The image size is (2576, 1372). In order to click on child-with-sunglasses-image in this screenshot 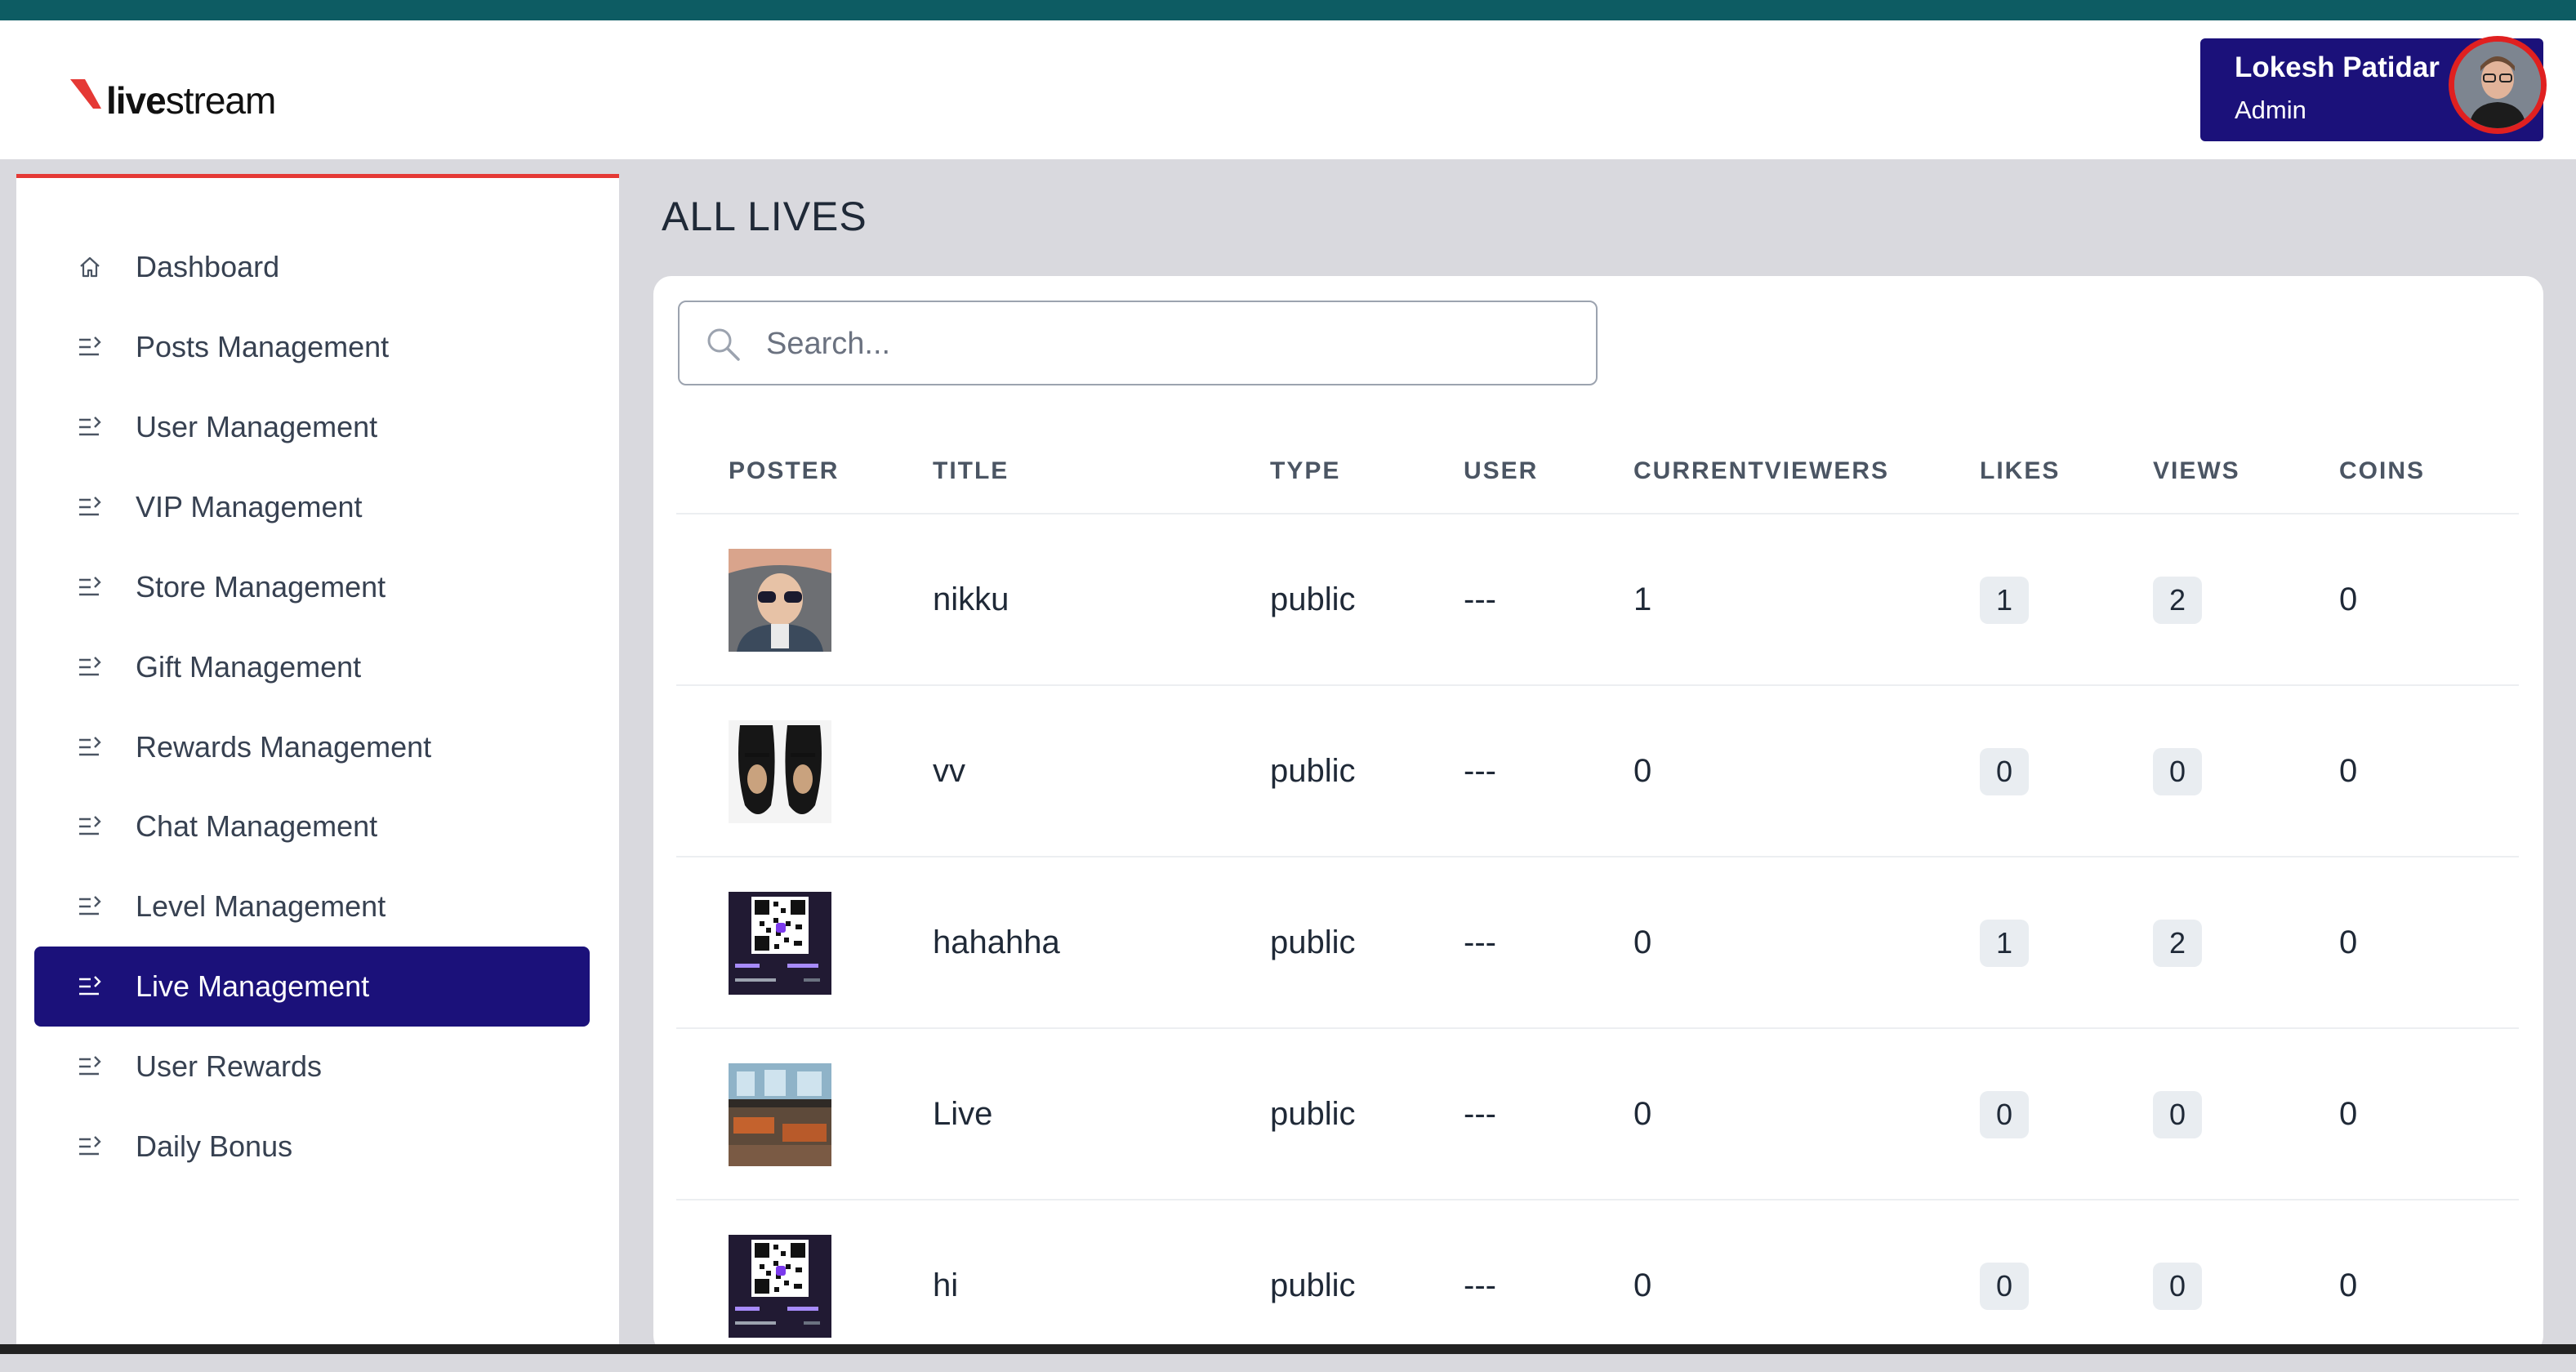, I will do `click(780, 600)`.